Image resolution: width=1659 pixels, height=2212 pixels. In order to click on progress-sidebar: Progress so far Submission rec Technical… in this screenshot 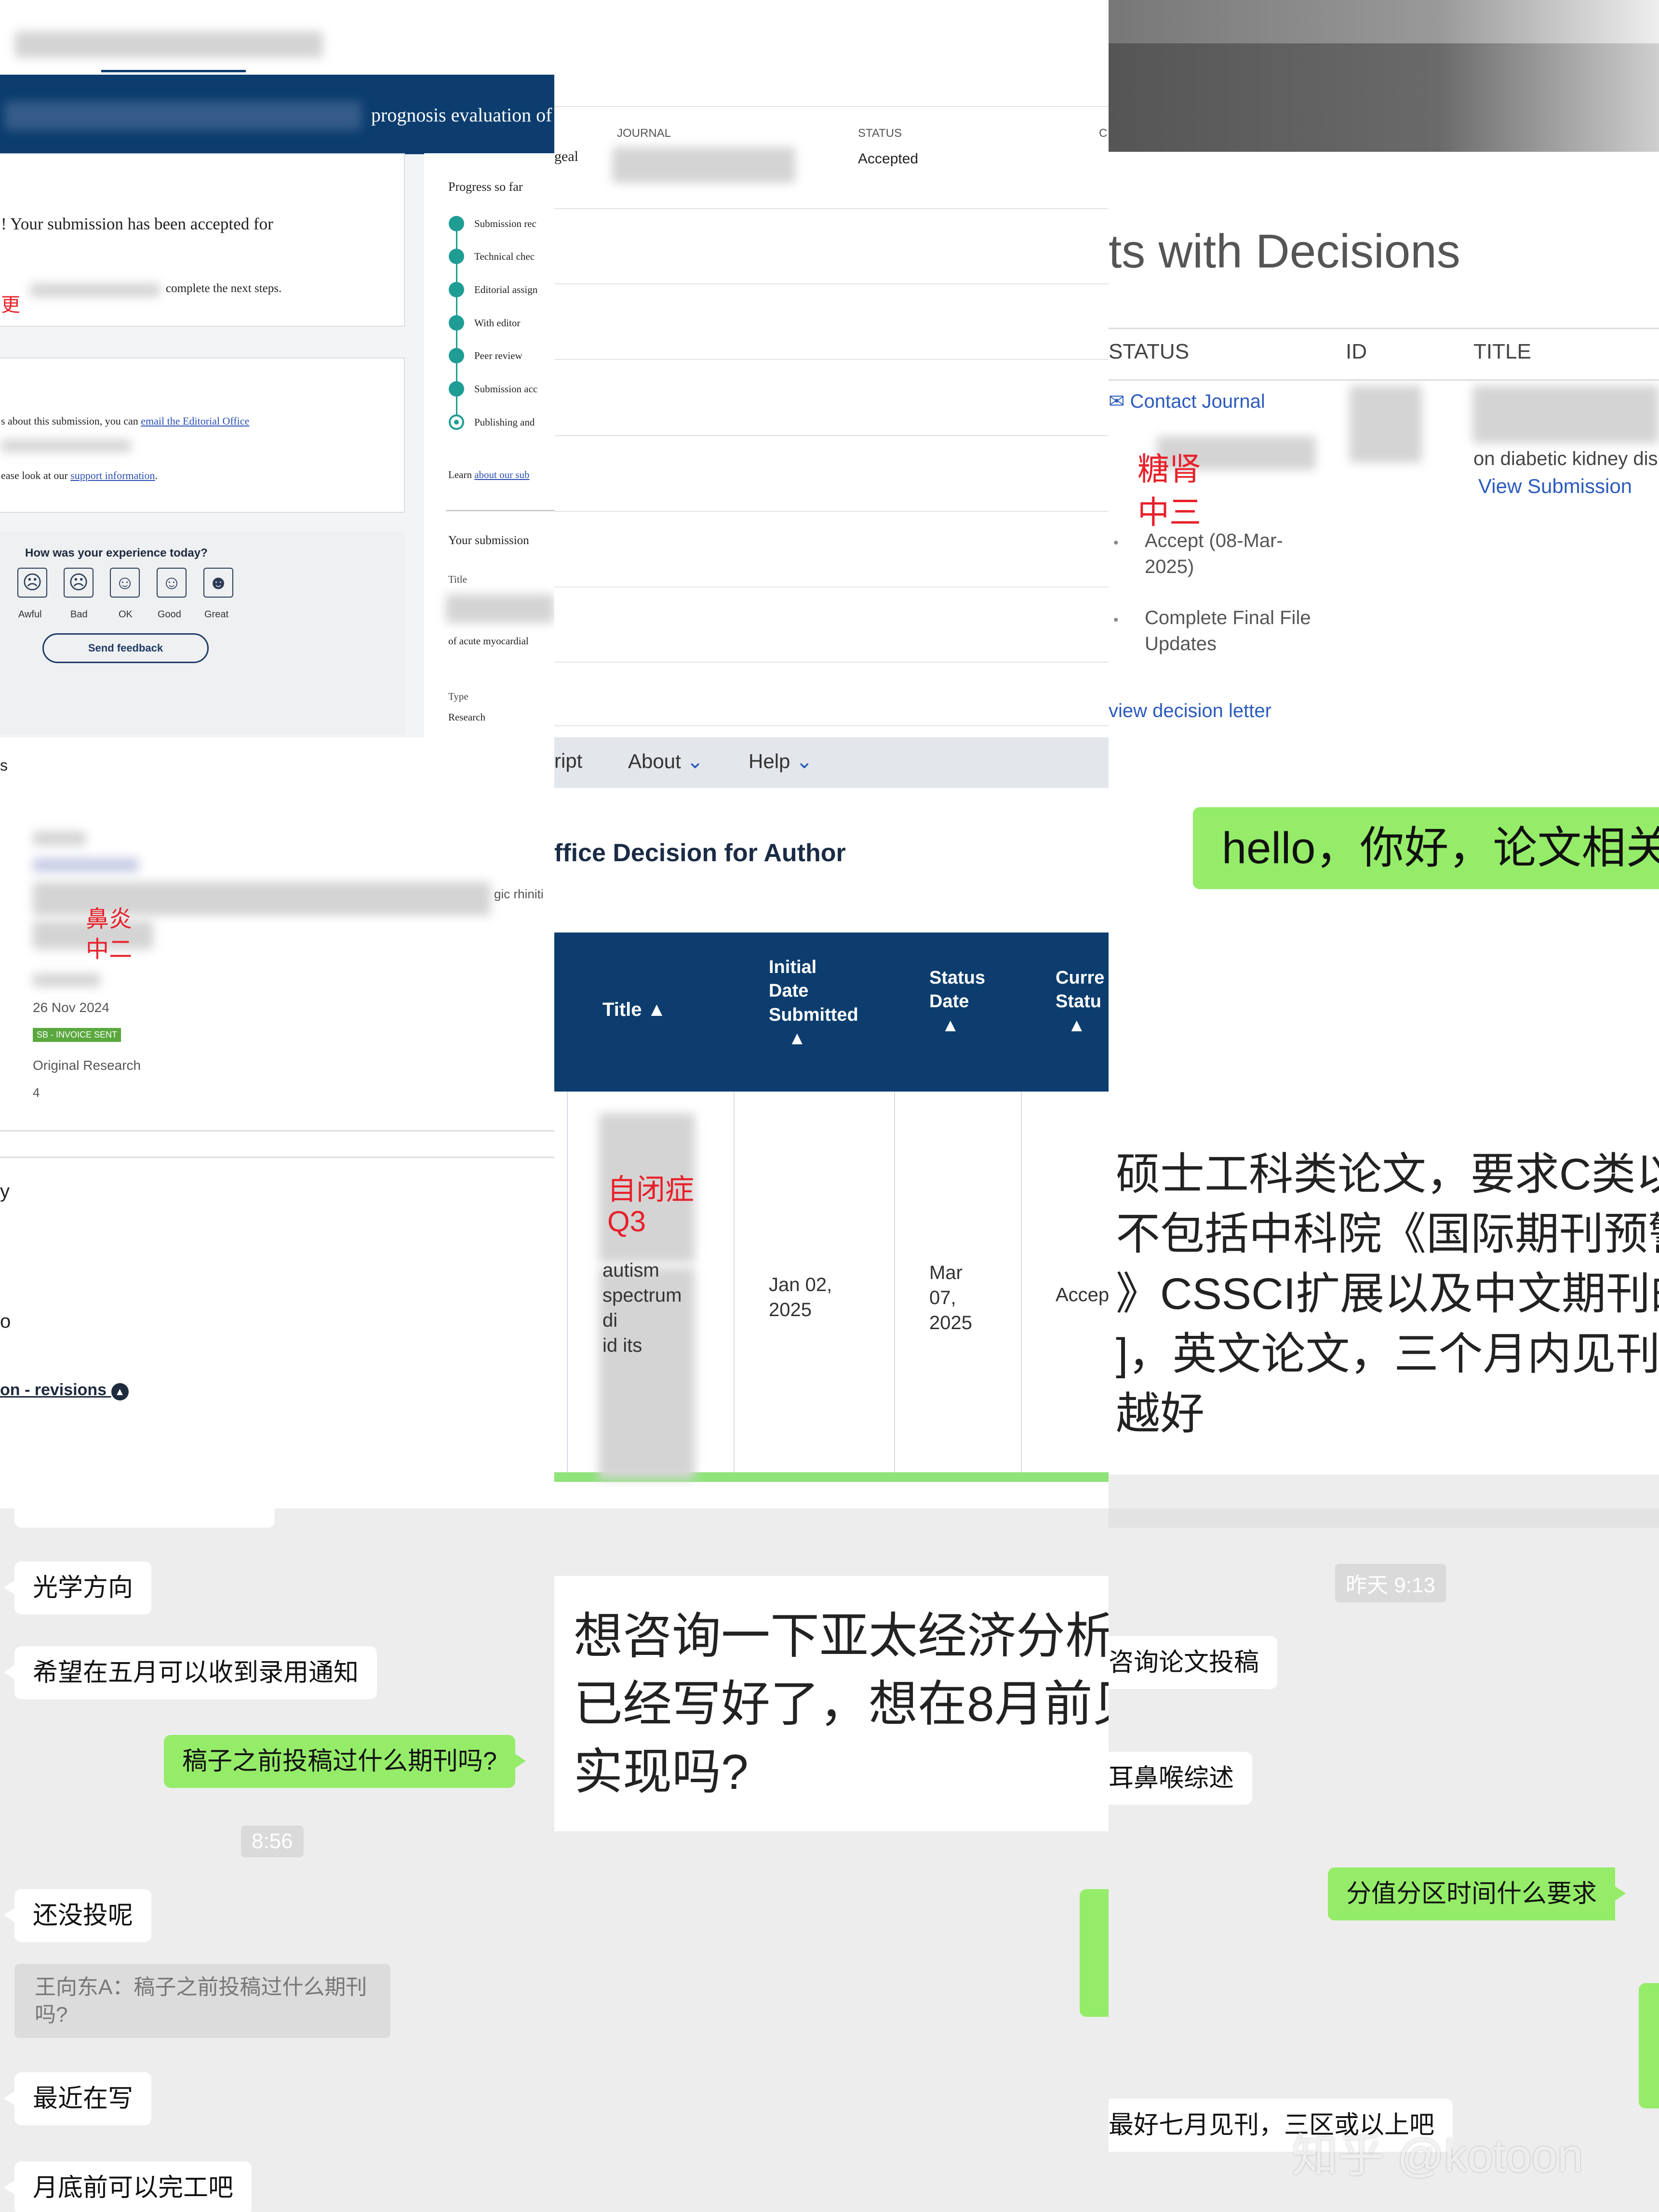, I will do `click(489, 445)`.